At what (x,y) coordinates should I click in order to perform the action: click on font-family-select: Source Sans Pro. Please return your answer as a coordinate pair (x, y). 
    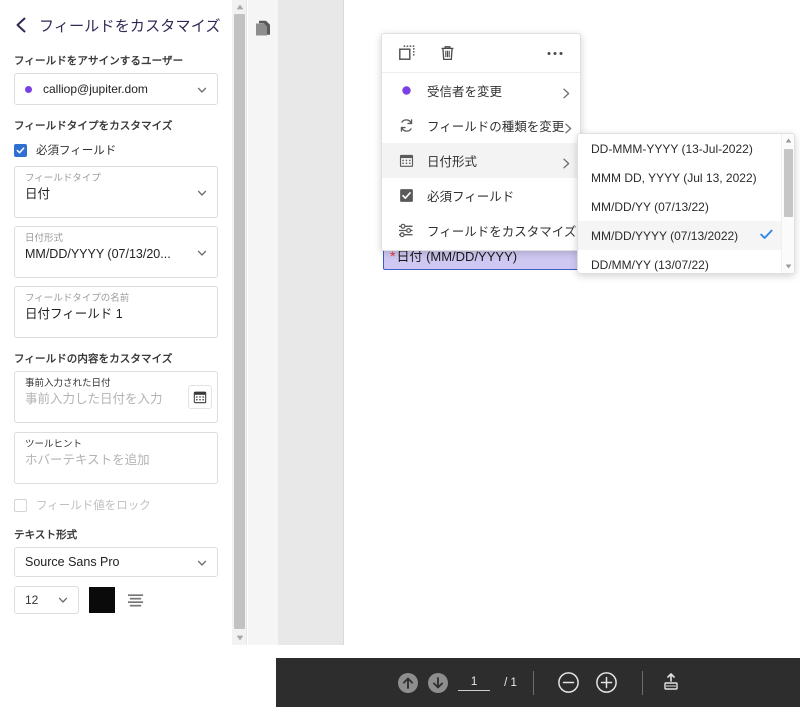
    Looking at the image, I should click on (116, 562).